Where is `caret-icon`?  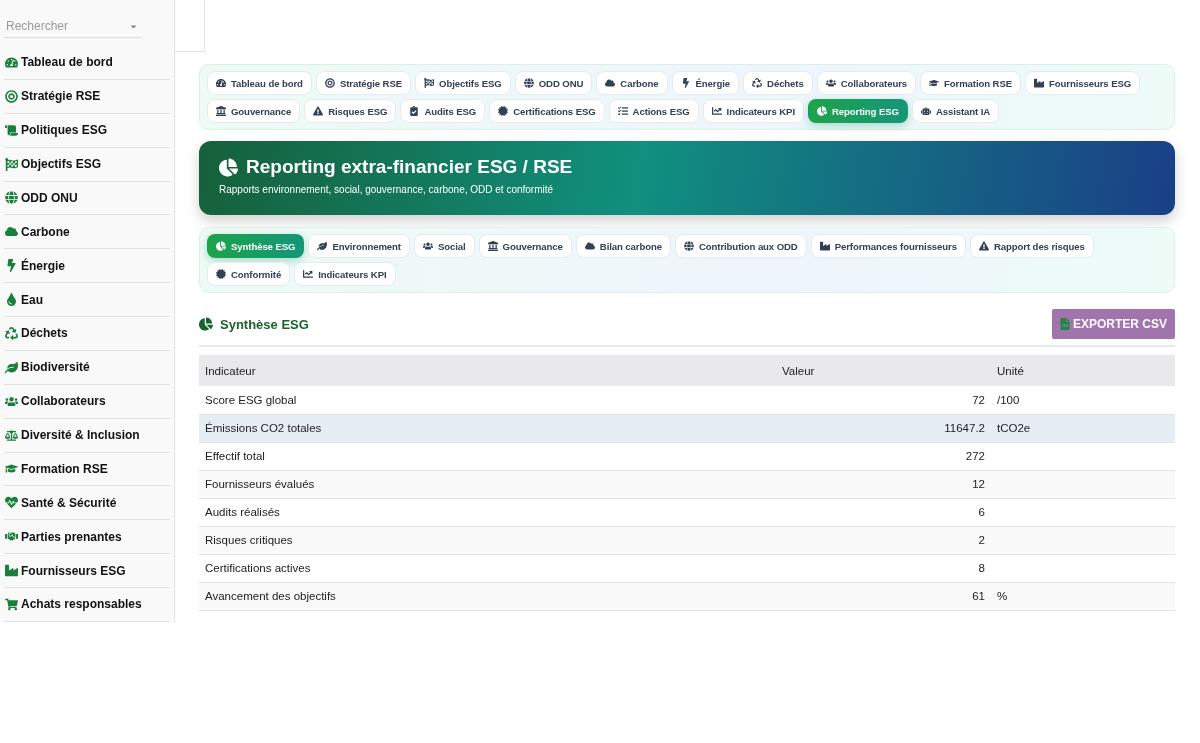
caret-icon is located at coordinates (133, 26).